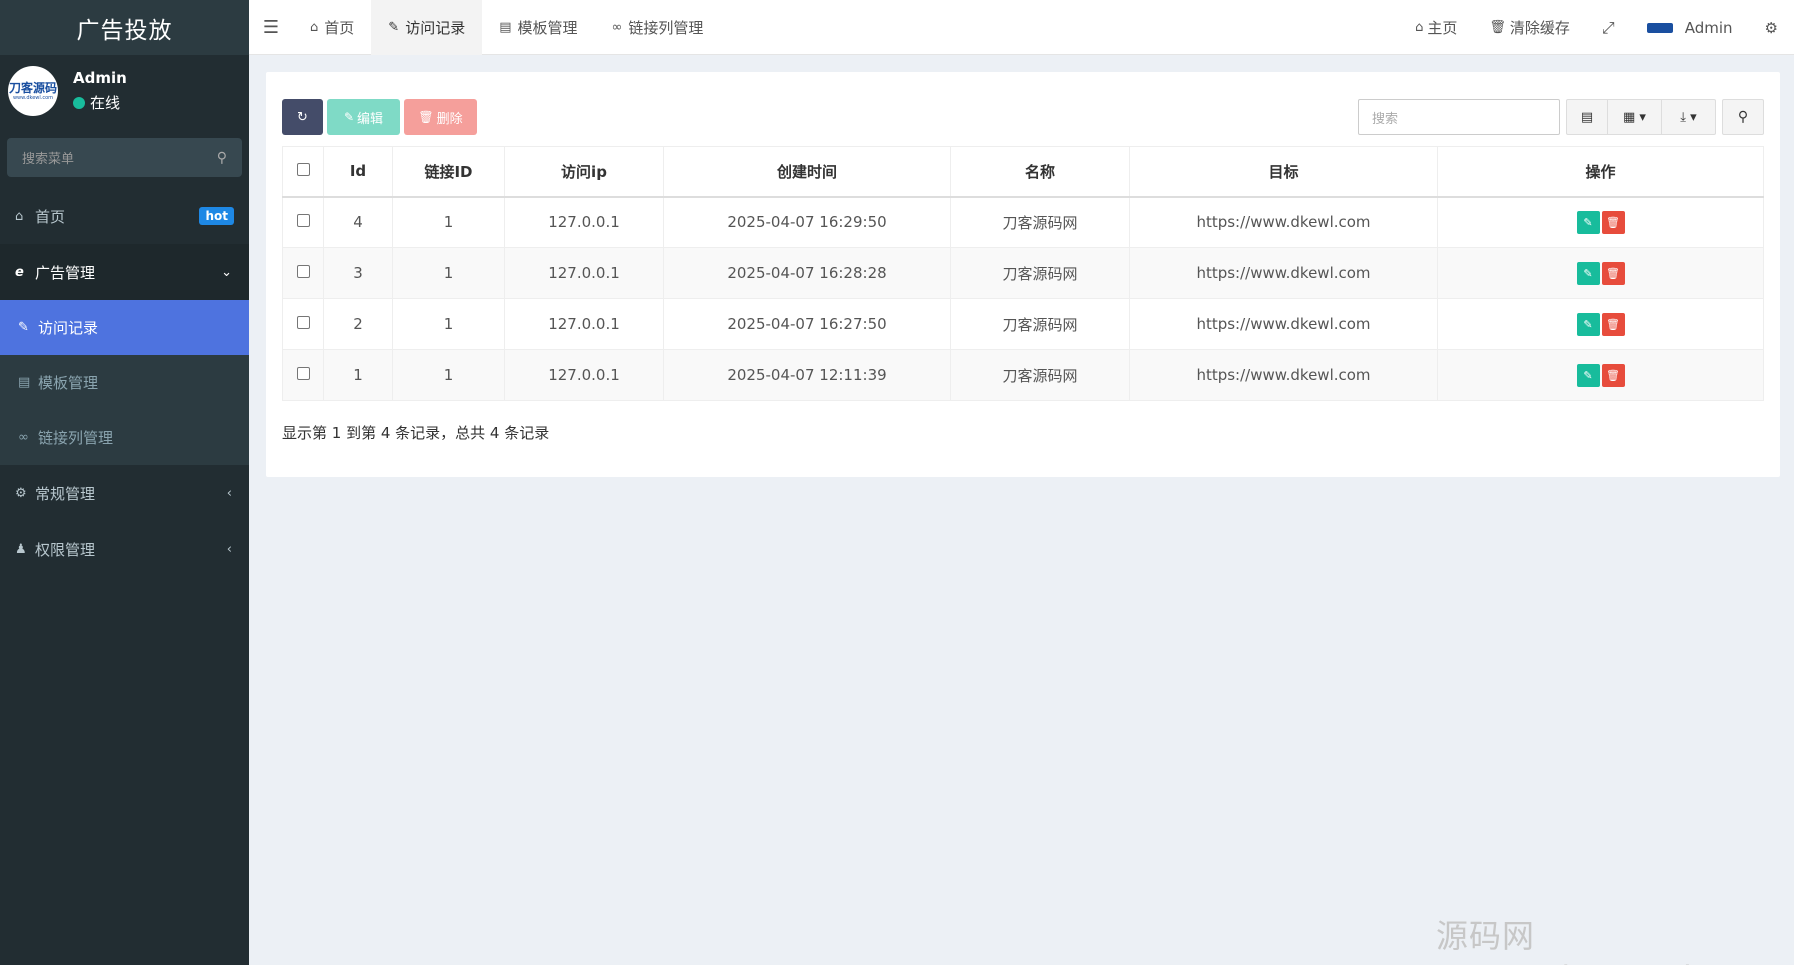  What do you see at coordinates (448, 222) in the screenshot?
I see `cell-link-id: 1` at bounding box center [448, 222].